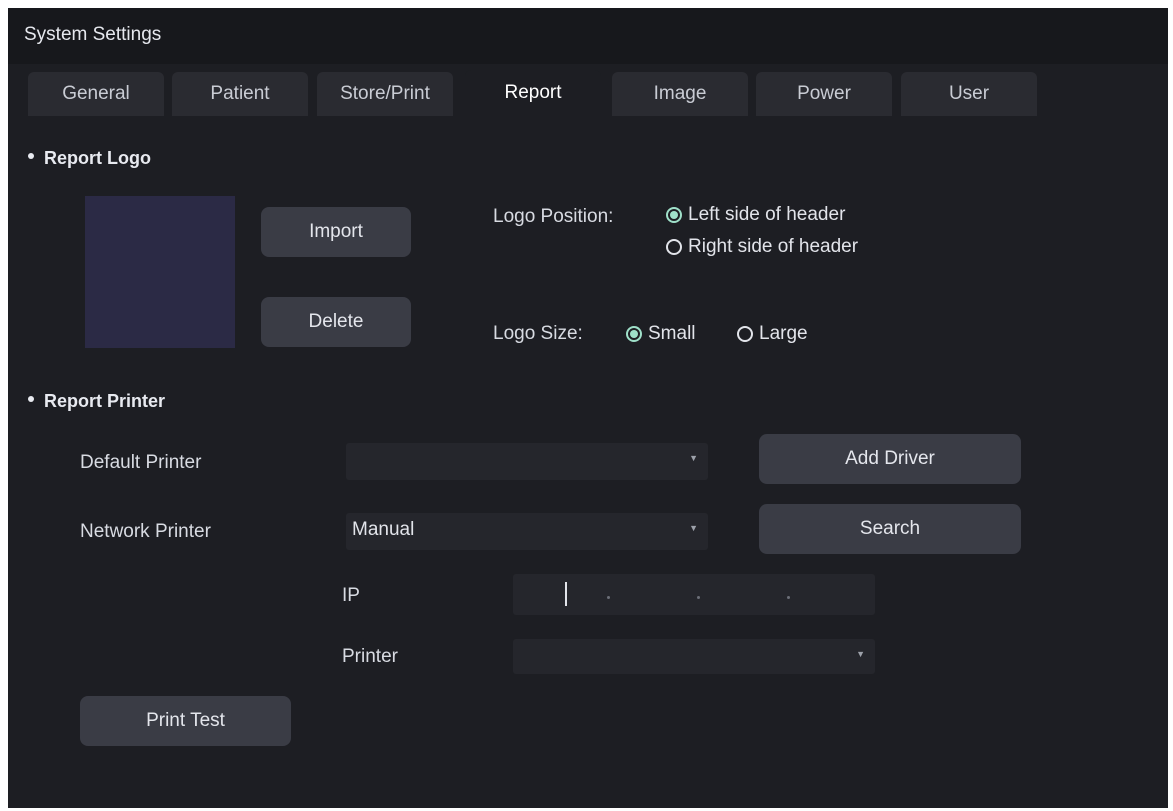 The image size is (1173, 811). What do you see at coordinates (566, 594) in the screenshot?
I see `text-caret` at bounding box center [566, 594].